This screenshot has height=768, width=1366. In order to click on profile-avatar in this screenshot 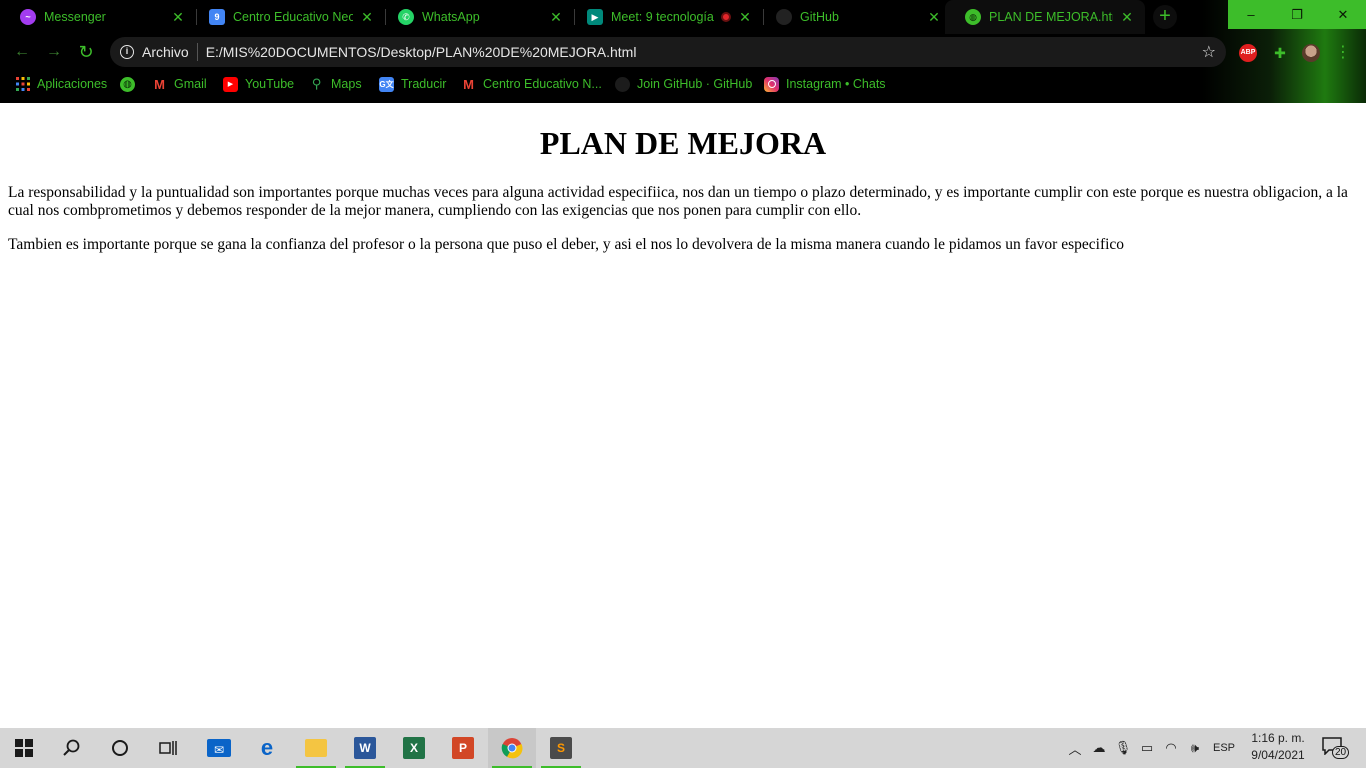, I will do `click(1311, 53)`.